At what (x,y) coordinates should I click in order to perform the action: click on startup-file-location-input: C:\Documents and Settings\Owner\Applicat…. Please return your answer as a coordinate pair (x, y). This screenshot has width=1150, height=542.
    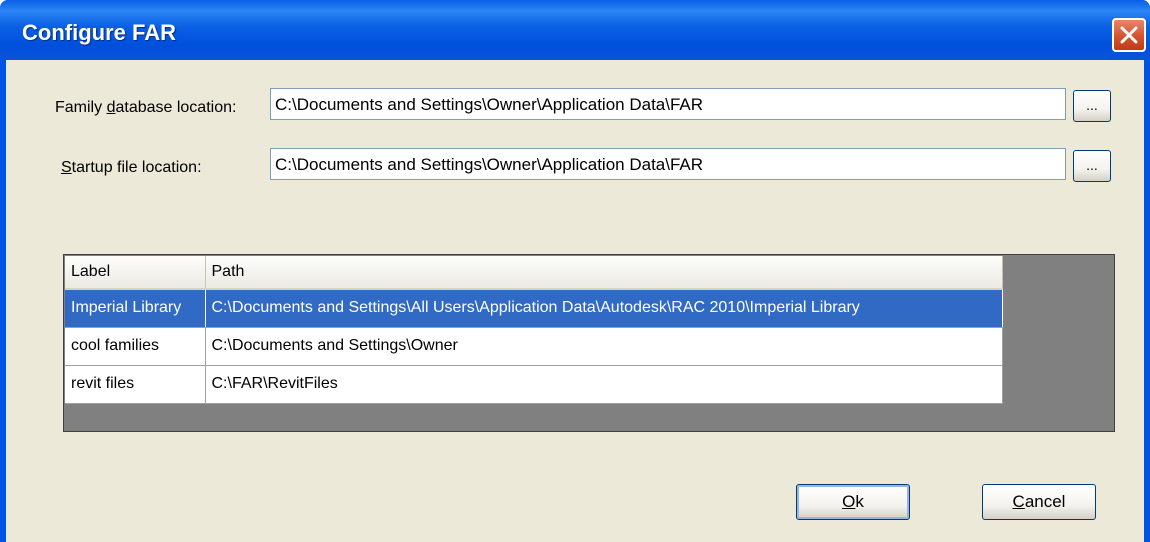
    Looking at the image, I should click on (668, 164).